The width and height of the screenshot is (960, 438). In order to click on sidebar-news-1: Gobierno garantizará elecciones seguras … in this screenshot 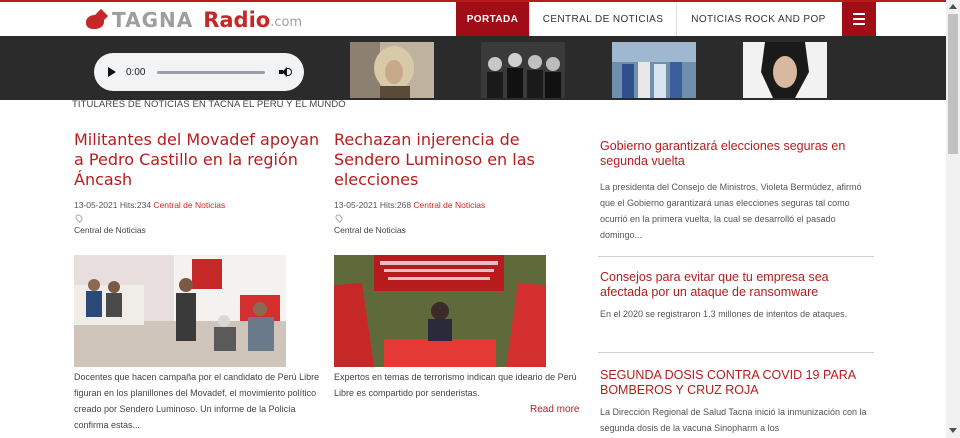, I will do `click(738, 191)`.